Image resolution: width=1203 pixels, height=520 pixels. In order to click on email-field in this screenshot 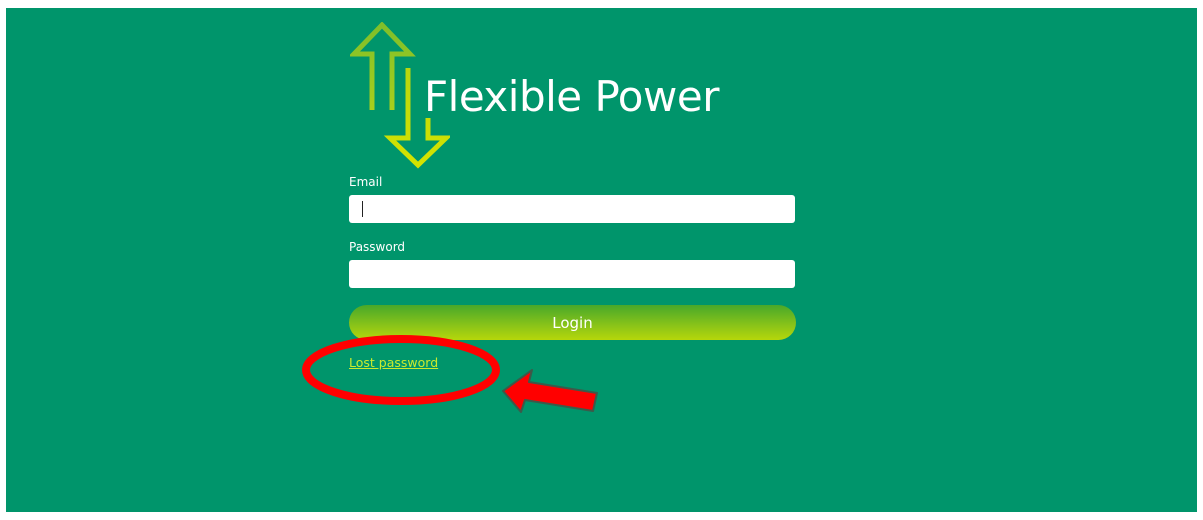, I will do `click(572, 209)`.